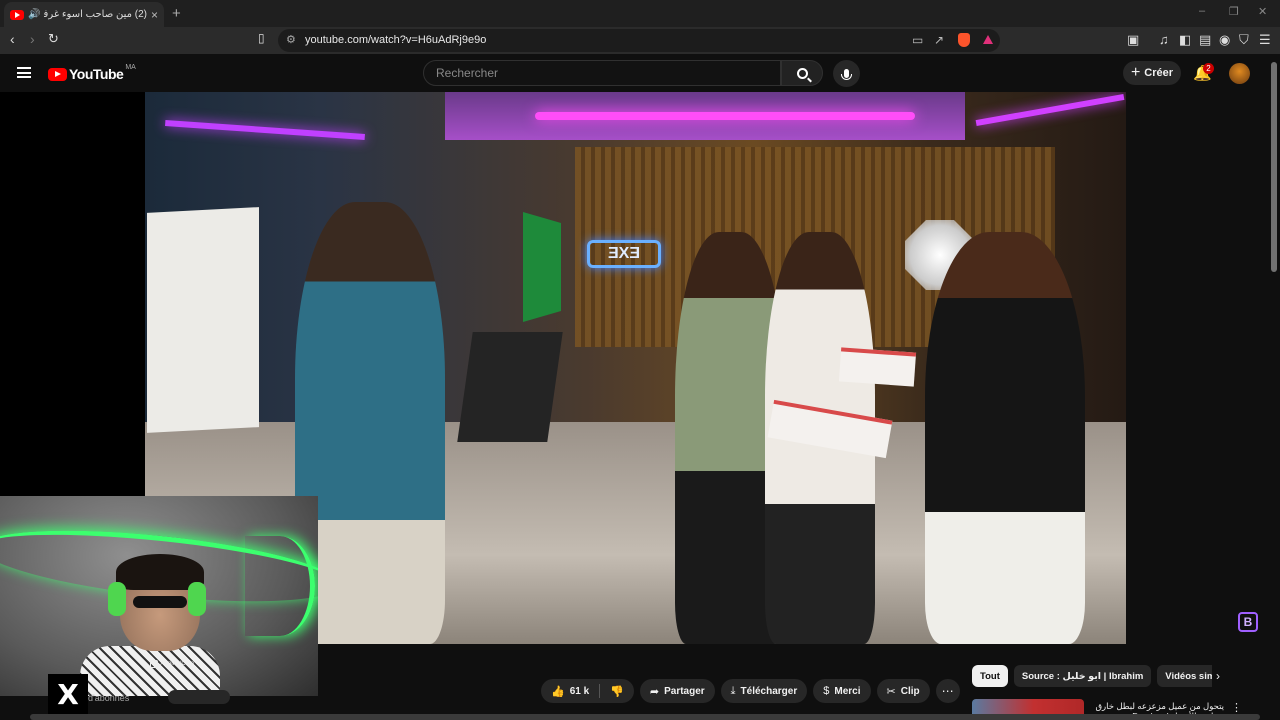 Image resolution: width=1280 pixels, height=720 pixels. Describe the element at coordinates (1236, 707) in the screenshot. I see `more-vertical-icon: ⋮` at that location.